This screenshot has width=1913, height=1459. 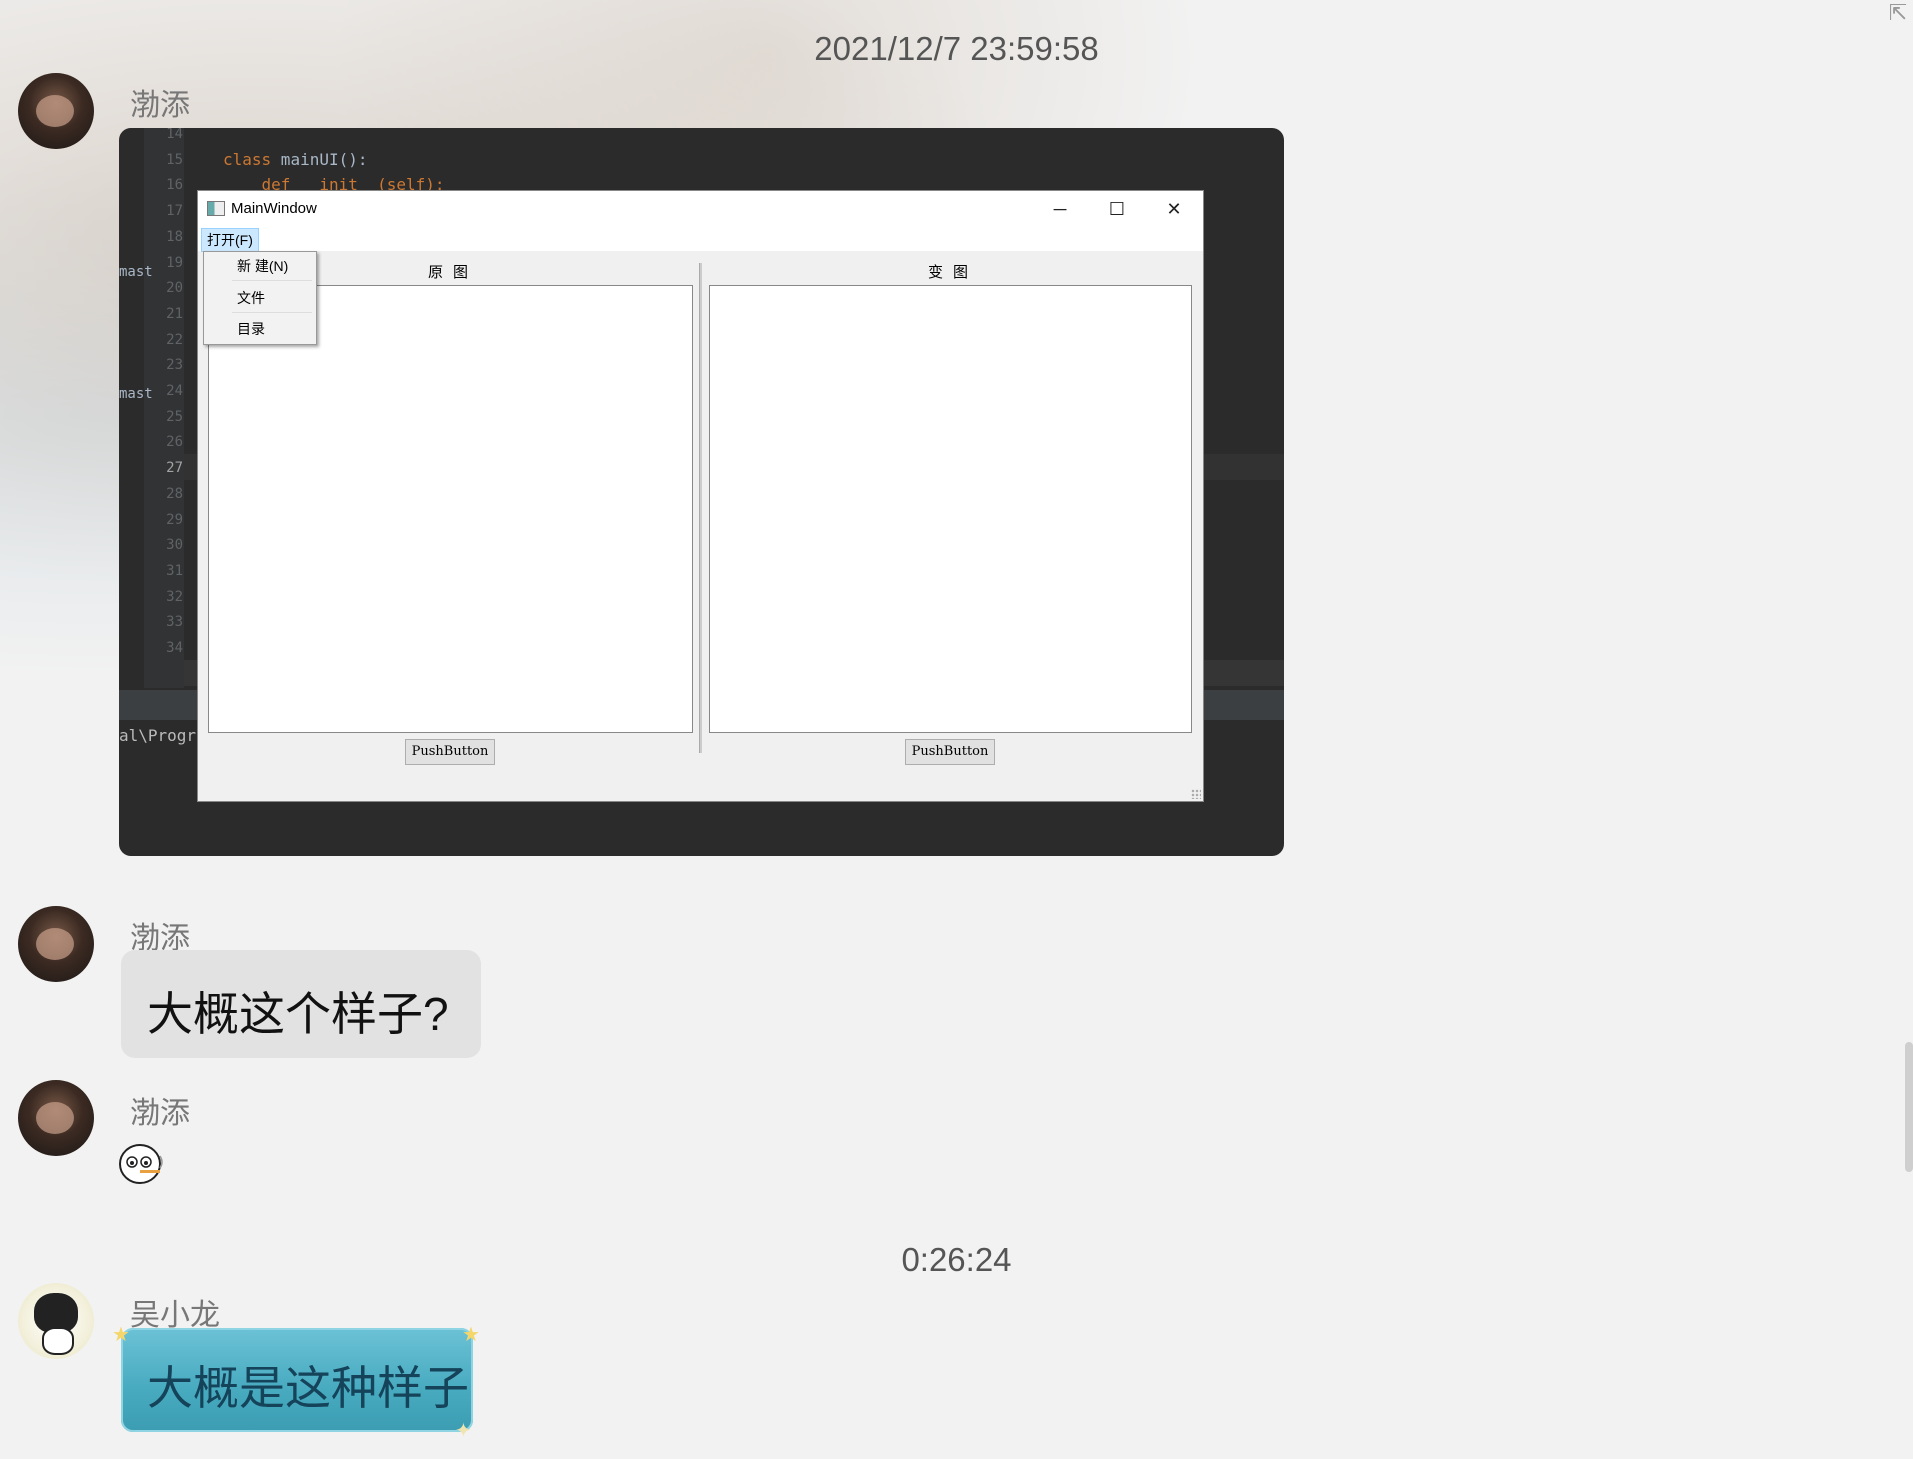 What do you see at coordinates (143, 1165) in the screenshot?
I see `smoking-face-sticker-icon` at bounding box center [143, 1165].